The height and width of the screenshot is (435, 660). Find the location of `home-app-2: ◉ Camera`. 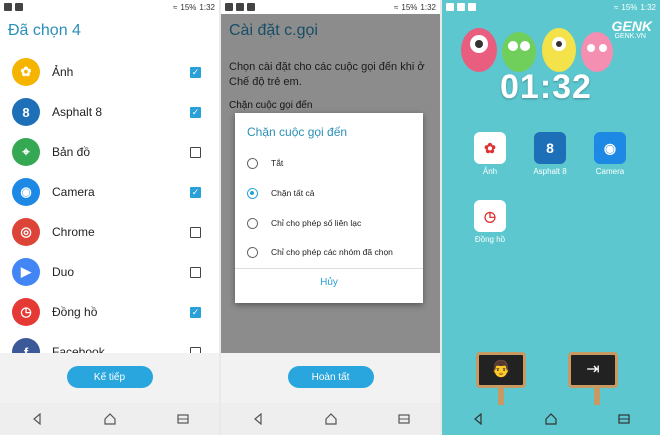

home-app-2: ◉ Camera is located at coordinates (610, 154).